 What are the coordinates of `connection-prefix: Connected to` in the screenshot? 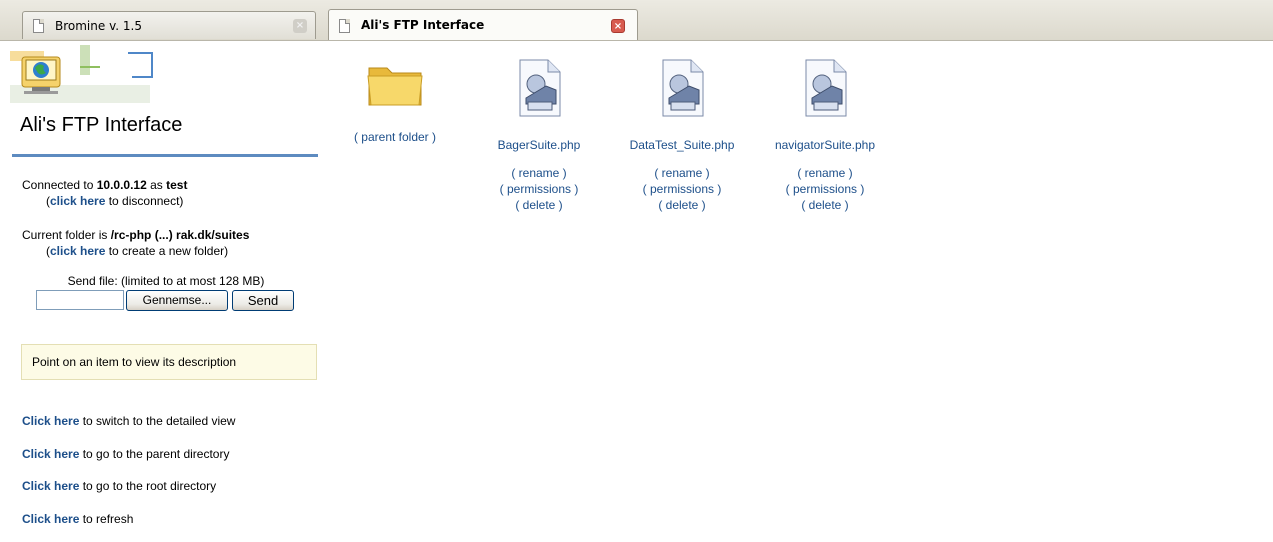 It's located at (59, 185).